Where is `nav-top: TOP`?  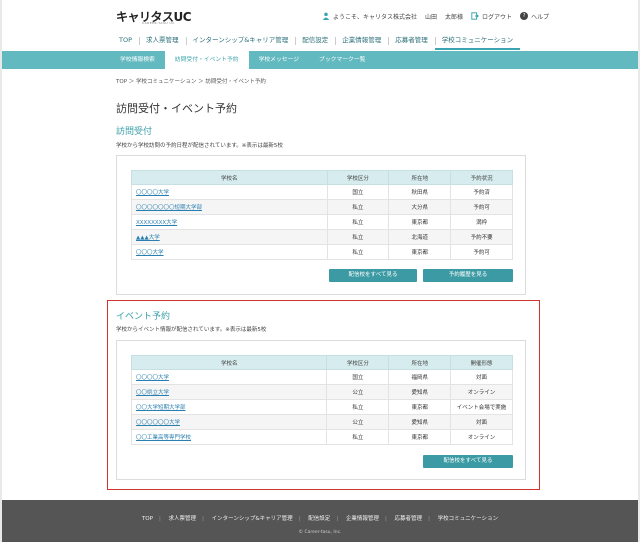
nav-top: TOP is located at coordinates (125, 41).